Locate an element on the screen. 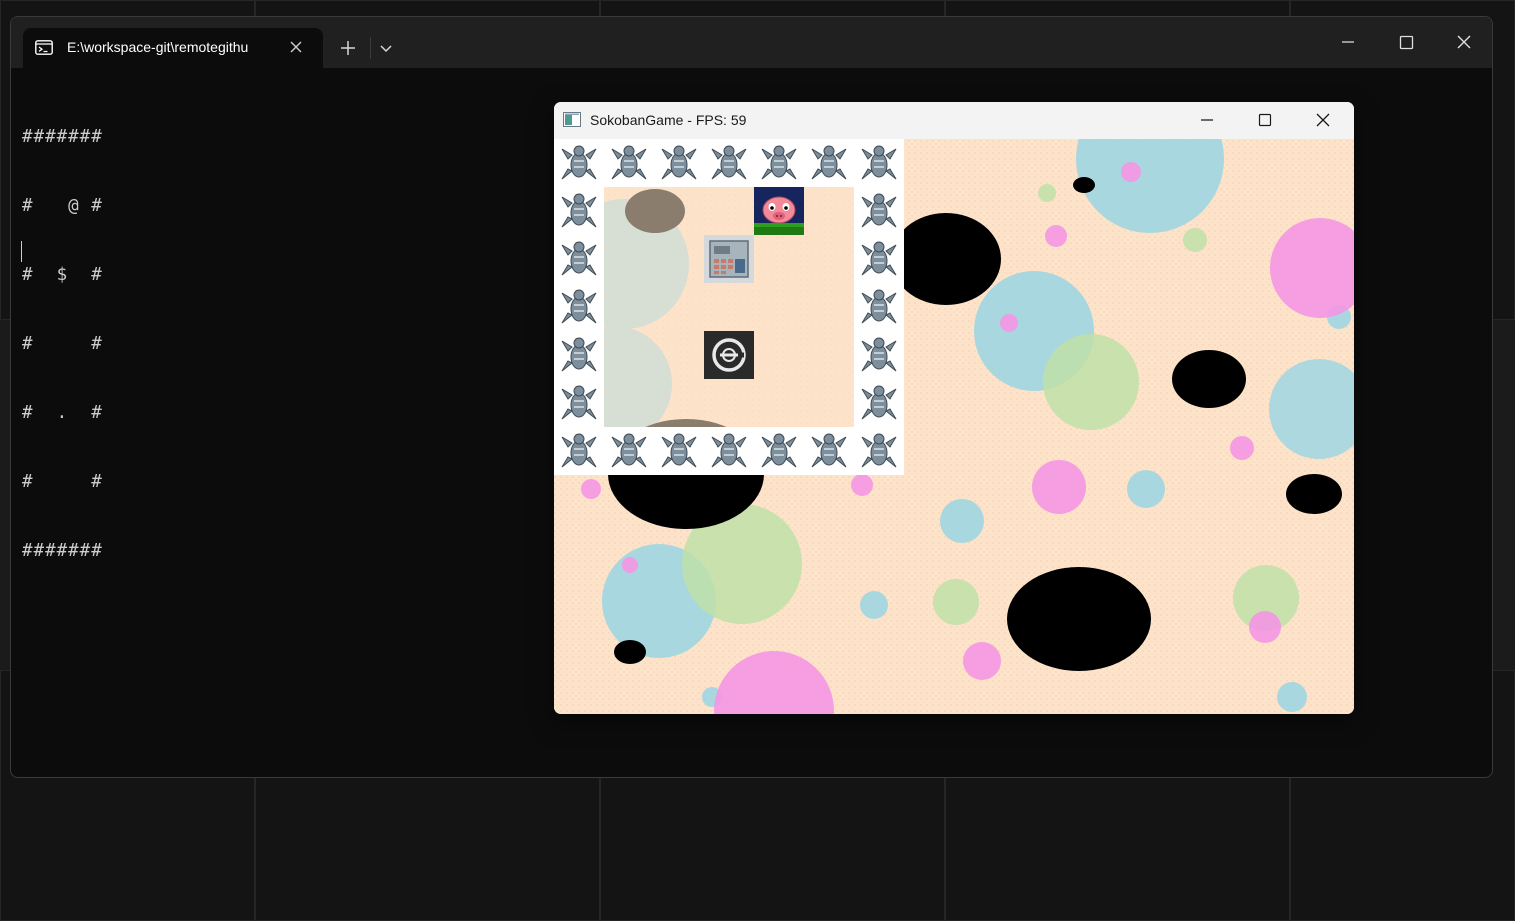  terminal-tab: E:\workspace-git\remotegithu is located at coordinates (173, 48).